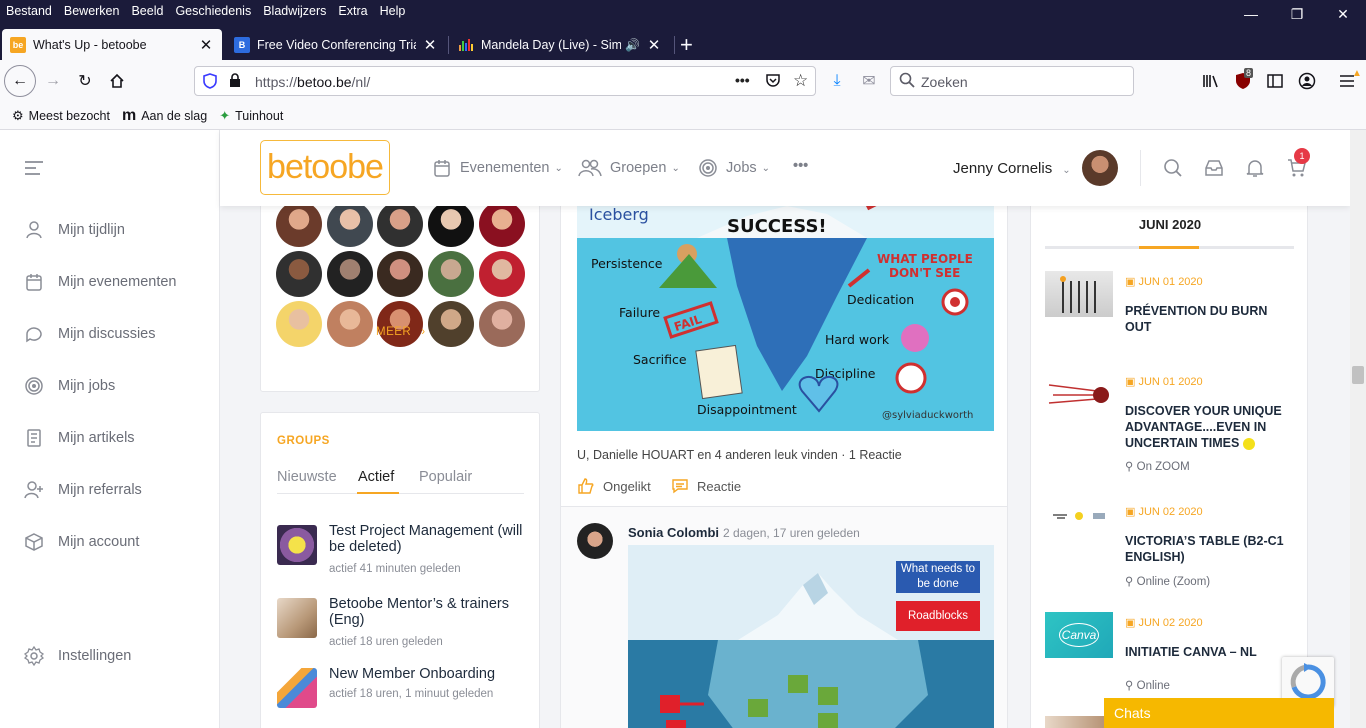 This screenshot has width=1366, height=728. I want to click on menu-beeld: Beeld, so click(147, 11).